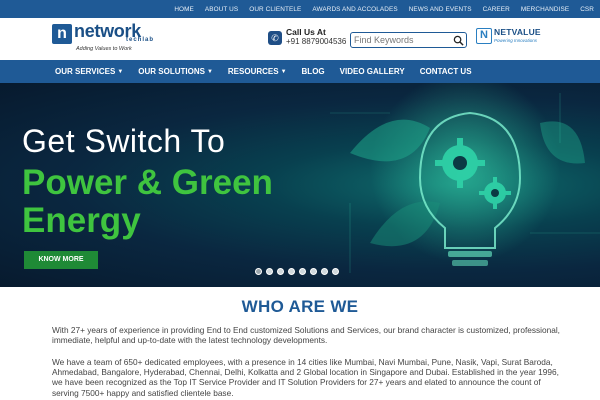 This screenshot has width=600, height=400. I want to click on call-number: +91 8879004536, so click(316, 41).